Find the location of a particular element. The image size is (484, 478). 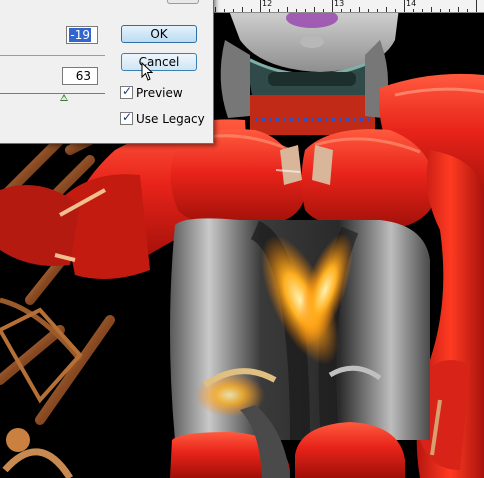

top-value-field: -19 is located at coordinates (82, 35).